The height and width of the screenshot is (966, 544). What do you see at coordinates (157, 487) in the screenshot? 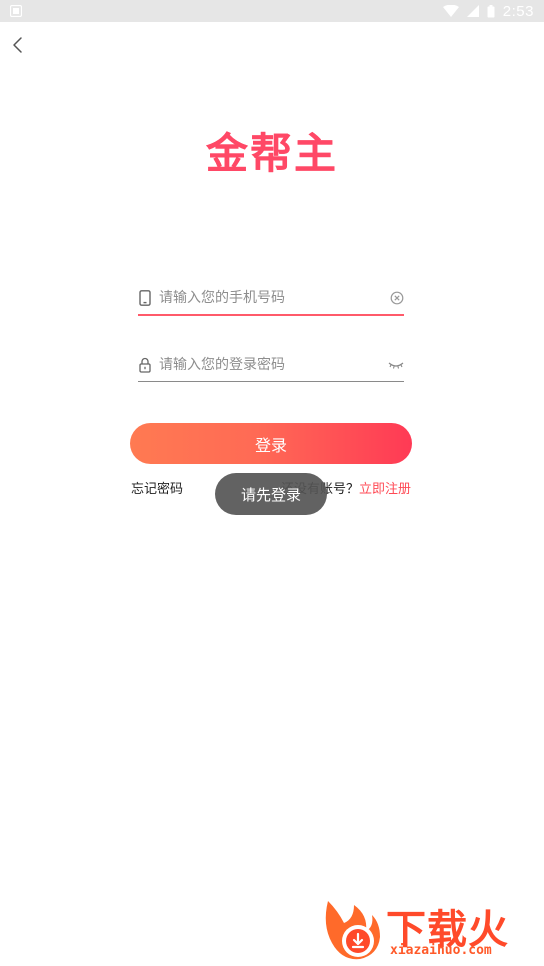
I see `forgot-password-link: 忘记密码` at bounding box center [157, 487].